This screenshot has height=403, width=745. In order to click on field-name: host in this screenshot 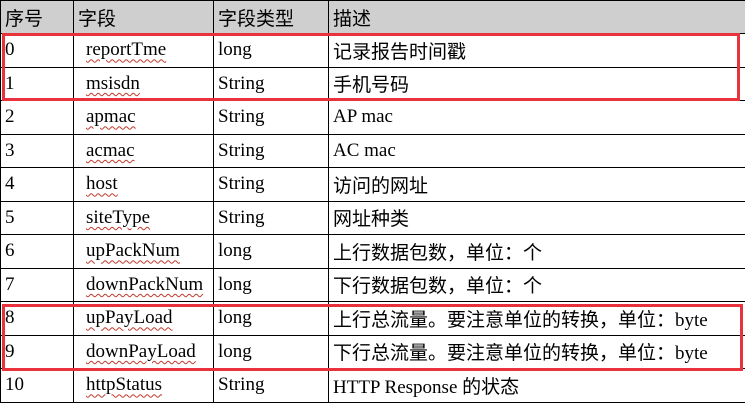, I will do `click(102, 184)`.